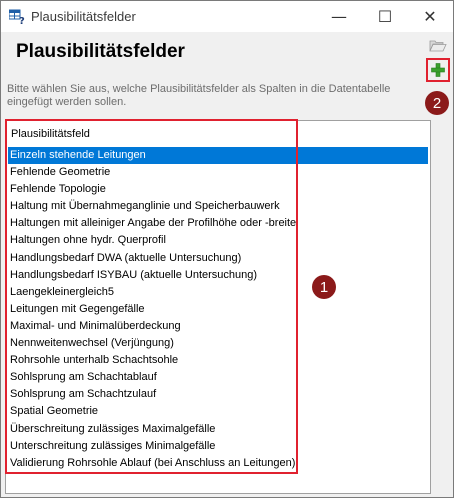 The width and height of the screenshot is (454, 498). Describe the element at coordinates (227, 16) in the screenshot. I see `title-bar: ? Plausibilitätsfelder — ☐ ✕` at that location.